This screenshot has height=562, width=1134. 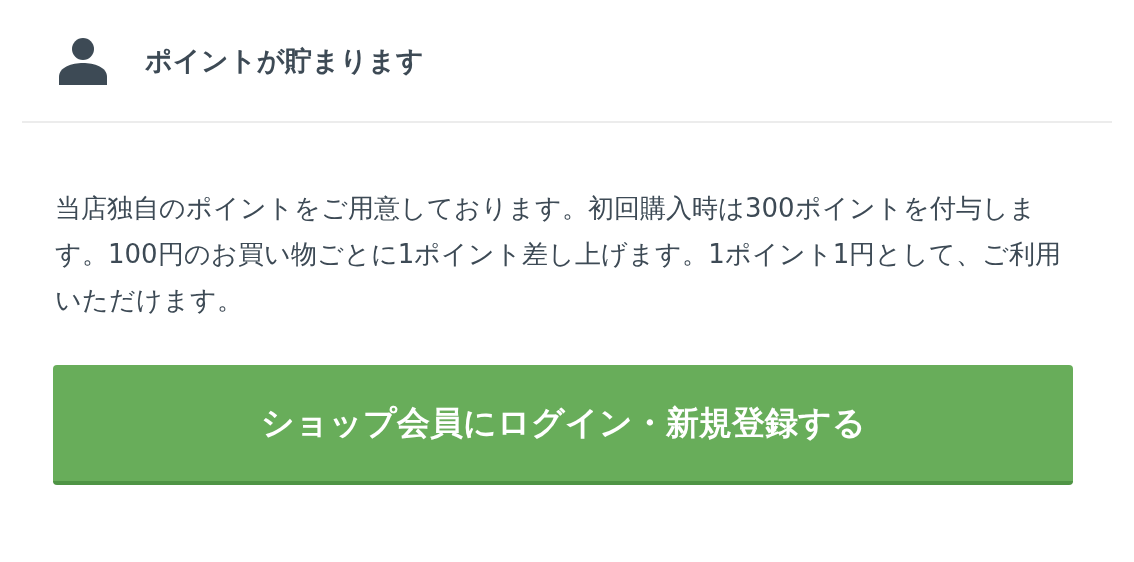 What do you see at coordinates (284, 60) in the screenshot?
I see `section-title: ポイントが貯まります` at bounding box center [284, 60].